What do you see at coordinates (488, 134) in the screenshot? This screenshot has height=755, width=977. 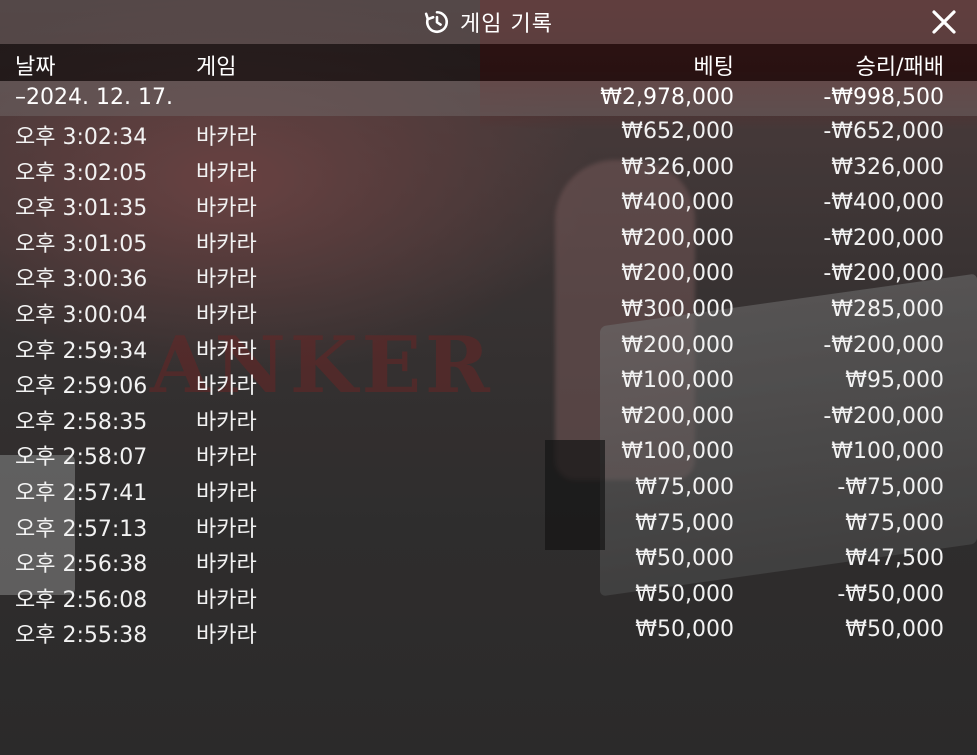 I see `history-row: 오후 3:02:34 바카라 ₩652,000 -₩652,000` at bounding box center [488, 134].